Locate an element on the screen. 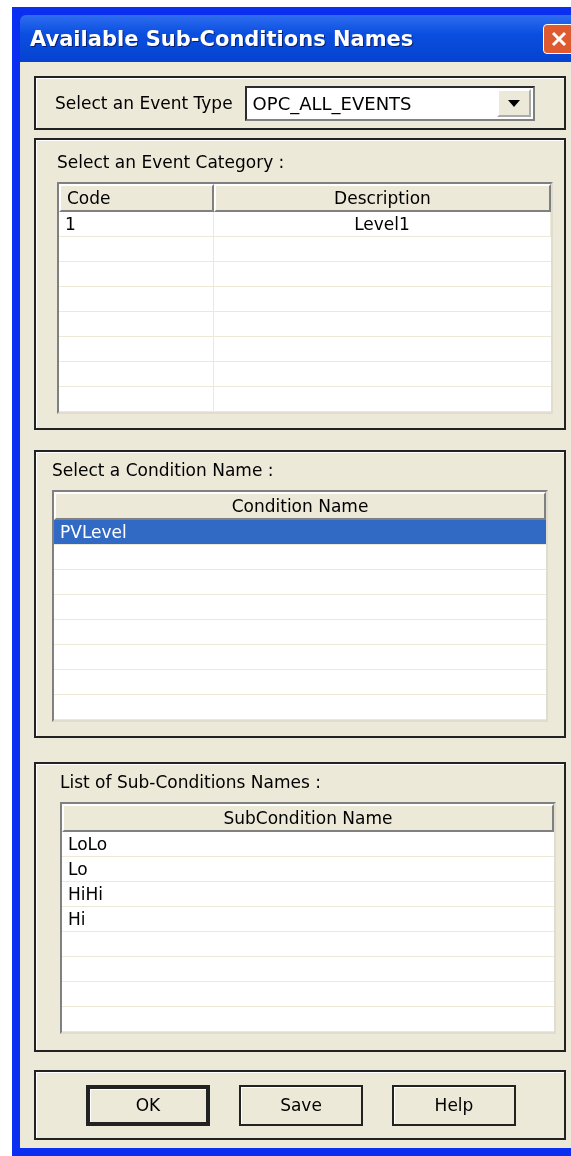 The width and height of the screenshot is (571, 1156). window-title: Available Sub-Conditions Names is located at coordinates (222, 38).